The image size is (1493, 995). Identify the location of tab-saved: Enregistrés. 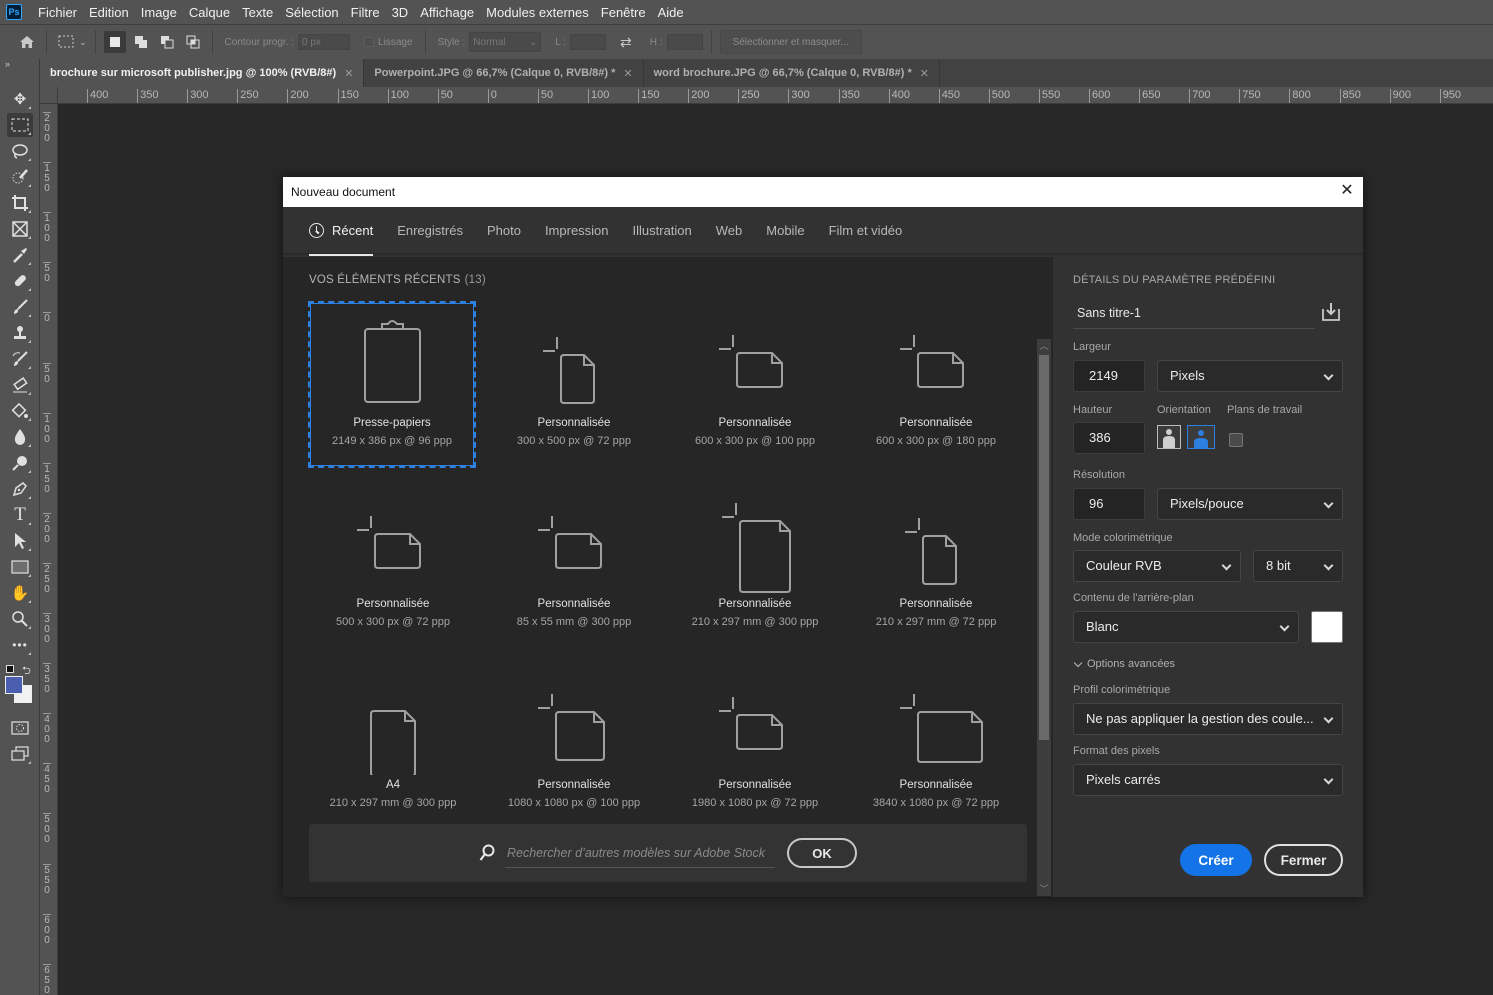
(430, 230).